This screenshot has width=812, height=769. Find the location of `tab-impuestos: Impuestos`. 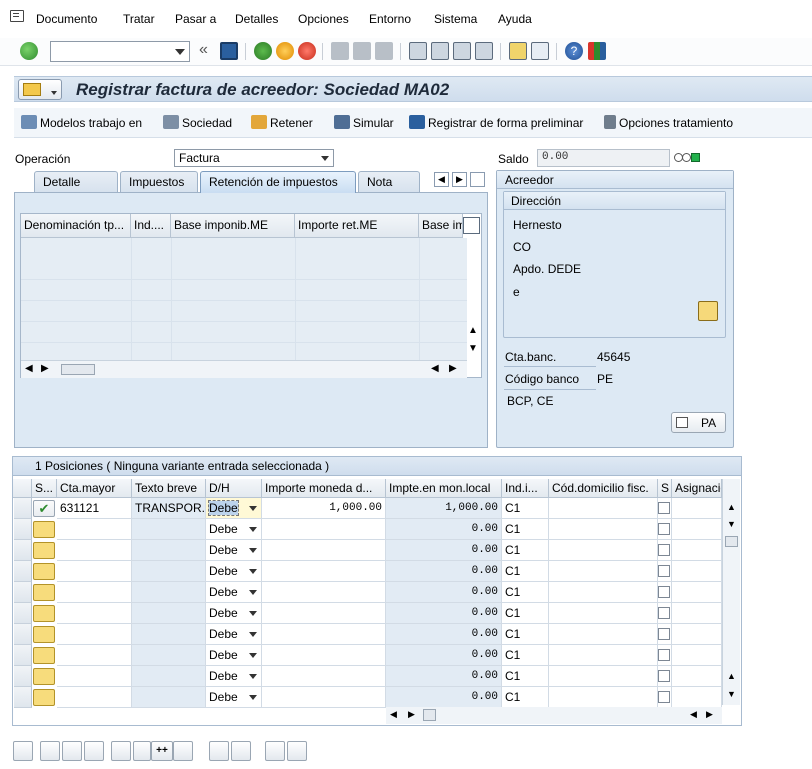

tab-impuestos: Impuestos is located at coordinates (159, 181).